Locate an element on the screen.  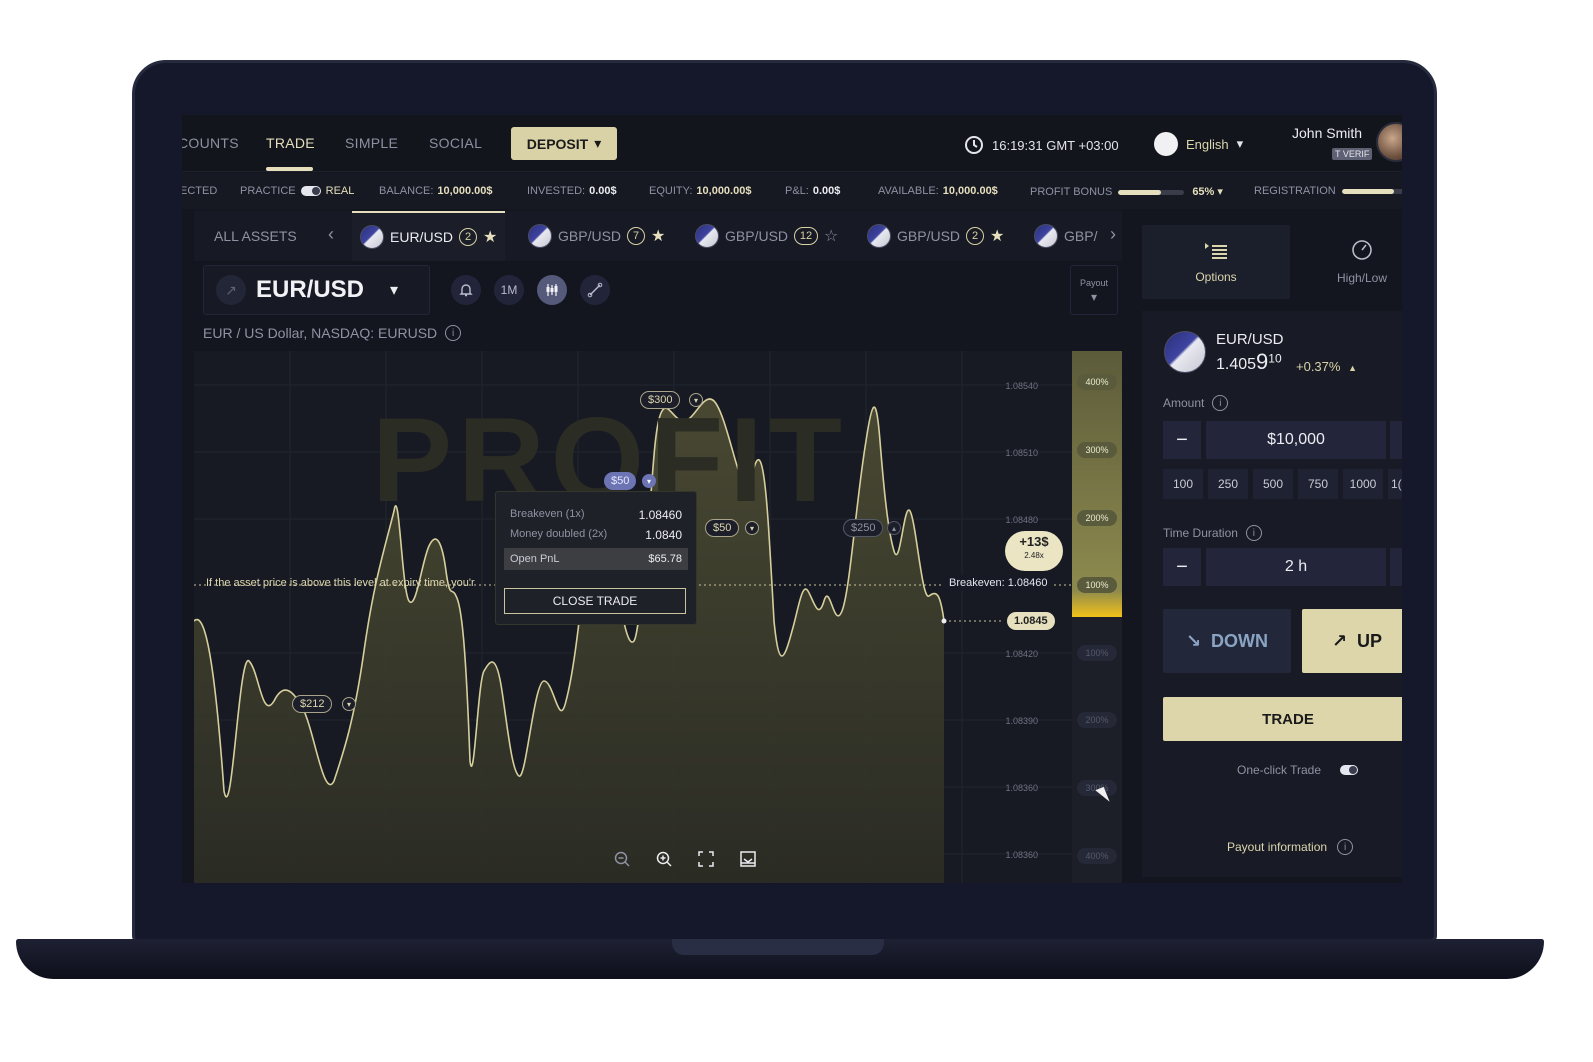
profit-bonus-fill is located at coordinates (1140, 192).